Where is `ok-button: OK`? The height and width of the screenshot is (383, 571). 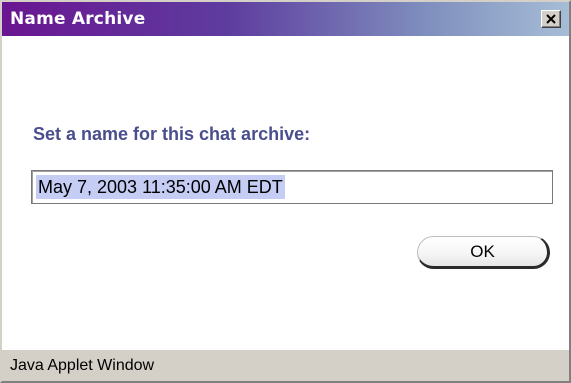
ok-button: OK is located at coordinates (483, 252).